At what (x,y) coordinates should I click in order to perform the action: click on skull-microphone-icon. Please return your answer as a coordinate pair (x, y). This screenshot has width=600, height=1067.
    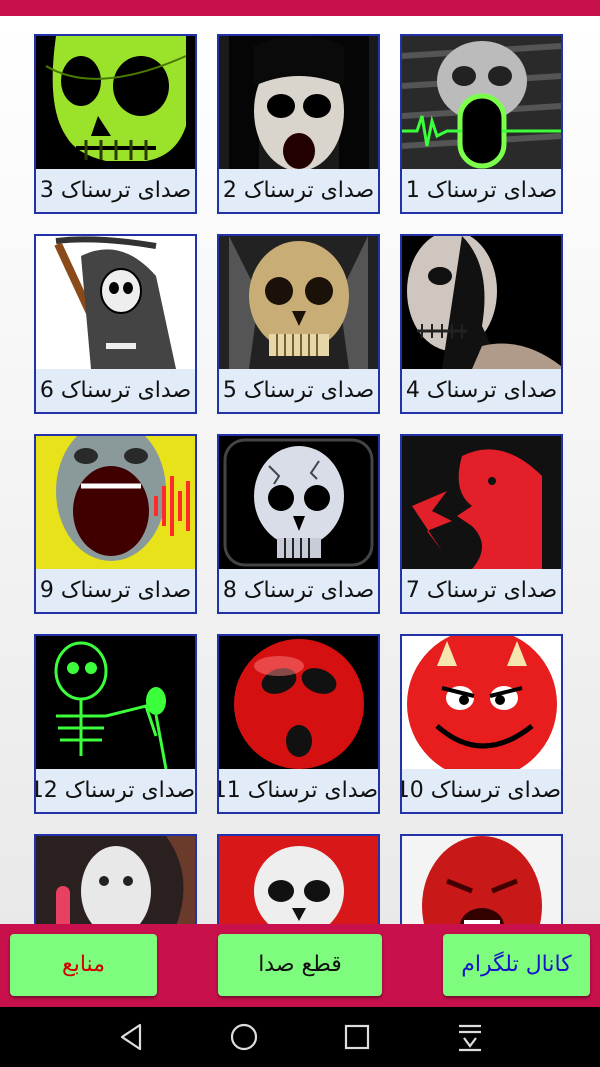
    Looking at the image, I should click on (481, 102).